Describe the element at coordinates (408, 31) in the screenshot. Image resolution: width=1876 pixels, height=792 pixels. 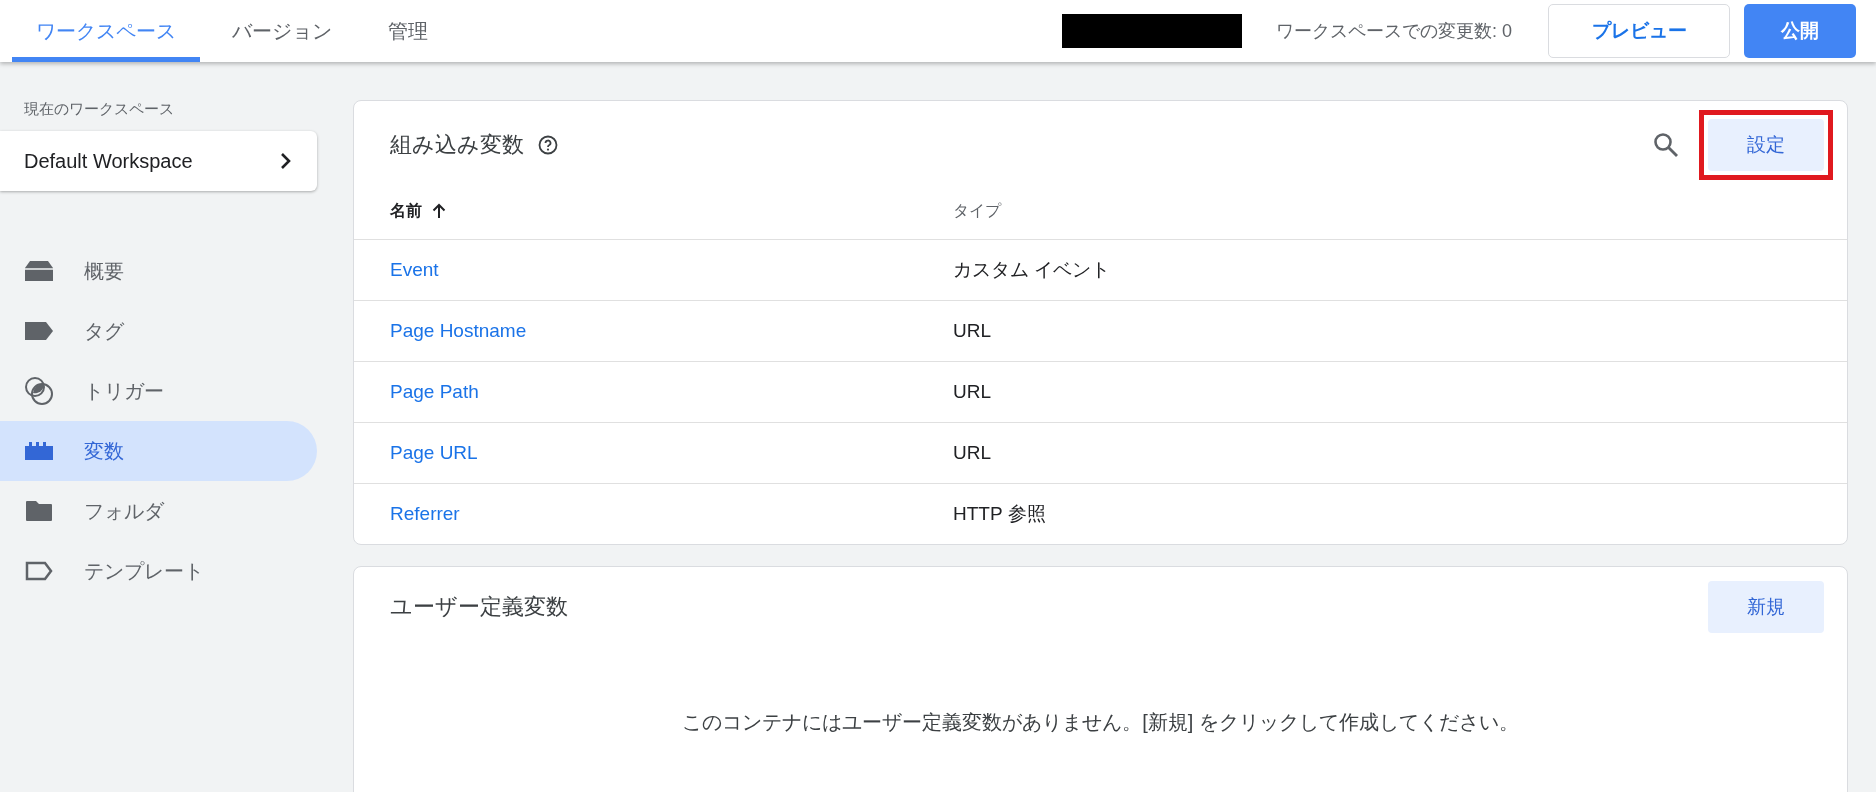
I see `nav-tab: 管理` at that location.